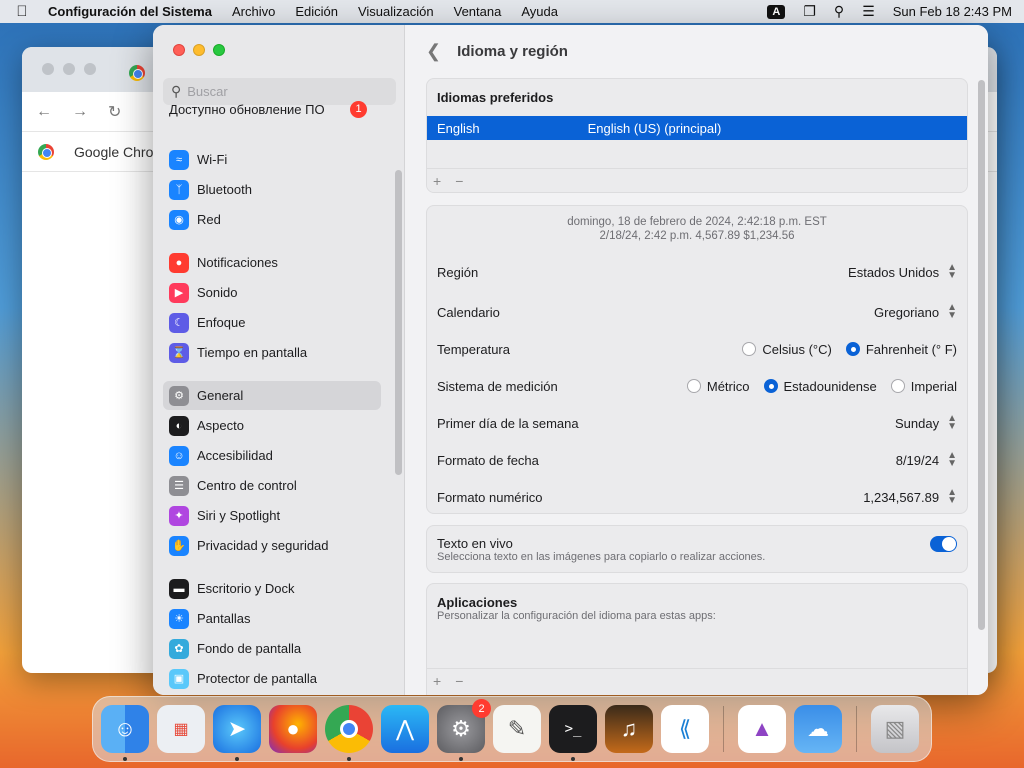  Describe the element at coordinates (219, 50) in the screenshot. I see `zoom-button` at that location.